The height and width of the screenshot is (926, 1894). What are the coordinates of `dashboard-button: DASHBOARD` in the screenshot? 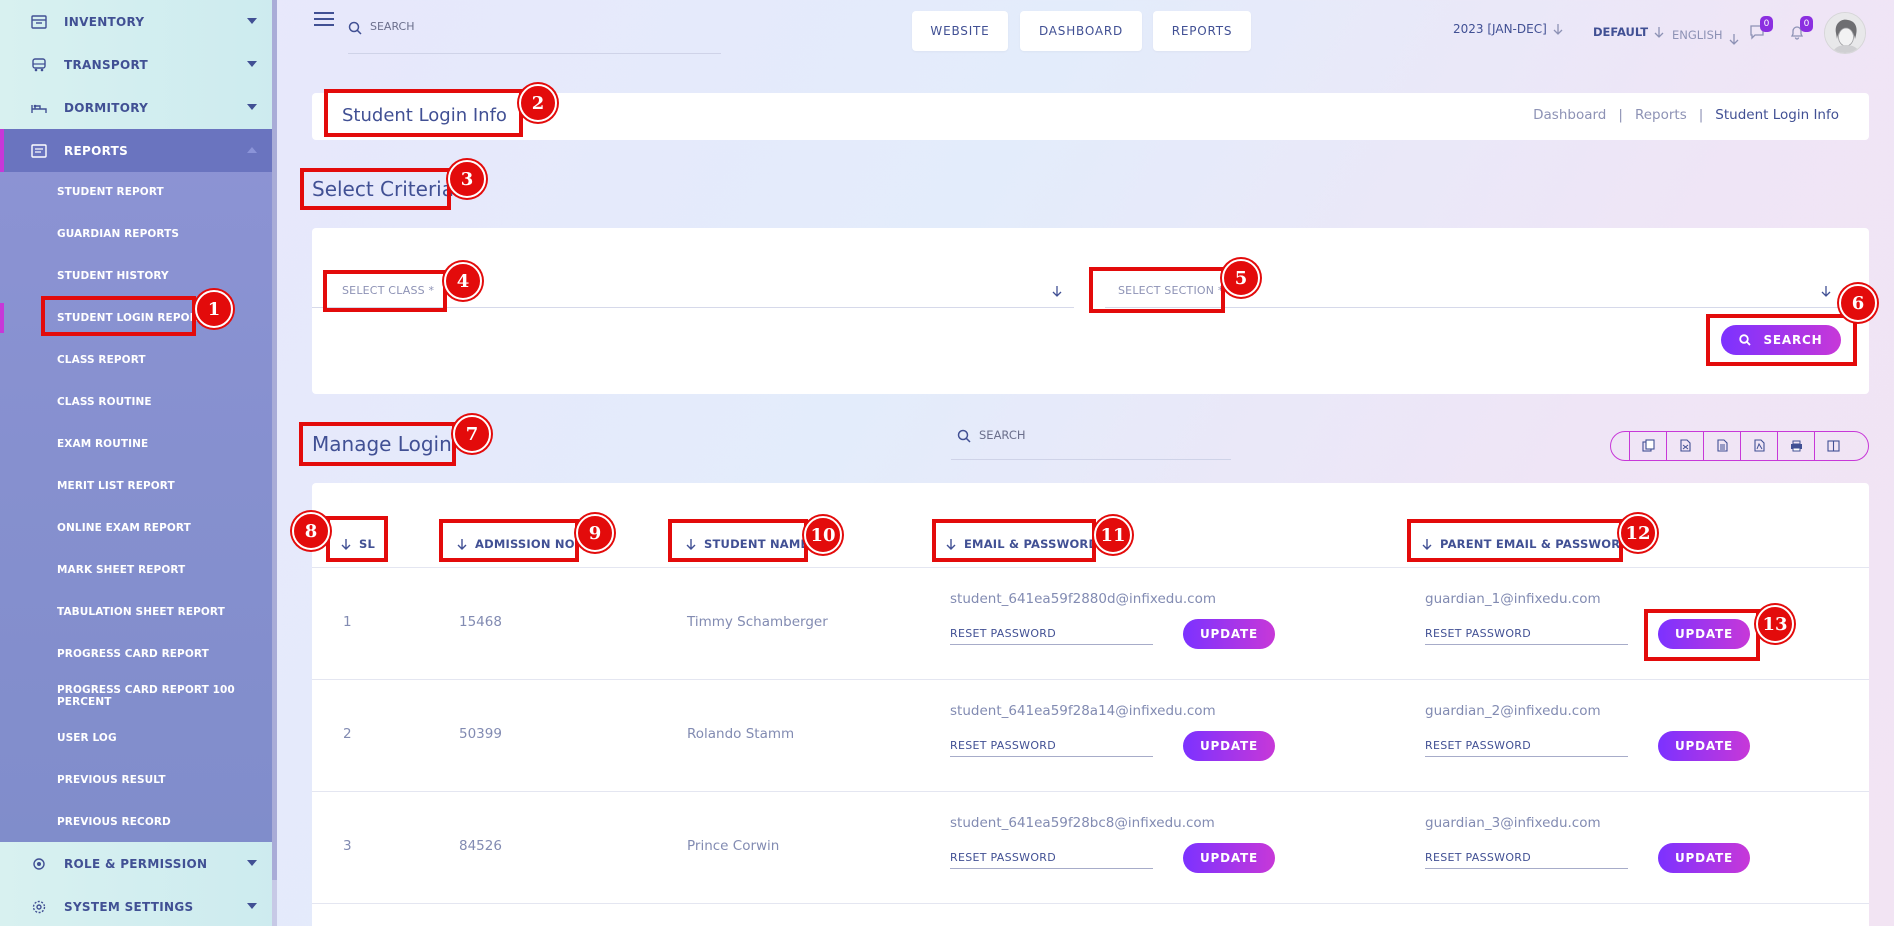 It's located at (1081, 31).